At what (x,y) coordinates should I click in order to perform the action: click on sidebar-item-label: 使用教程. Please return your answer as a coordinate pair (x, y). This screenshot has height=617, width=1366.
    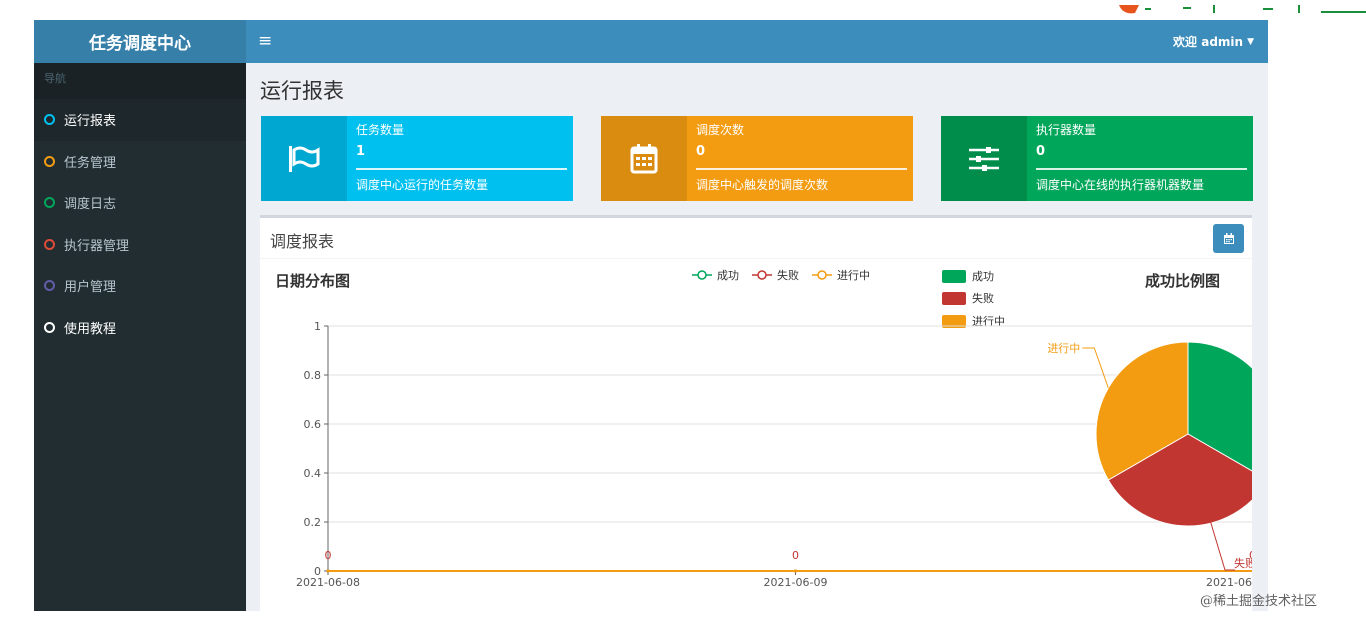
    Looking at the image, I should click on (90, 329).